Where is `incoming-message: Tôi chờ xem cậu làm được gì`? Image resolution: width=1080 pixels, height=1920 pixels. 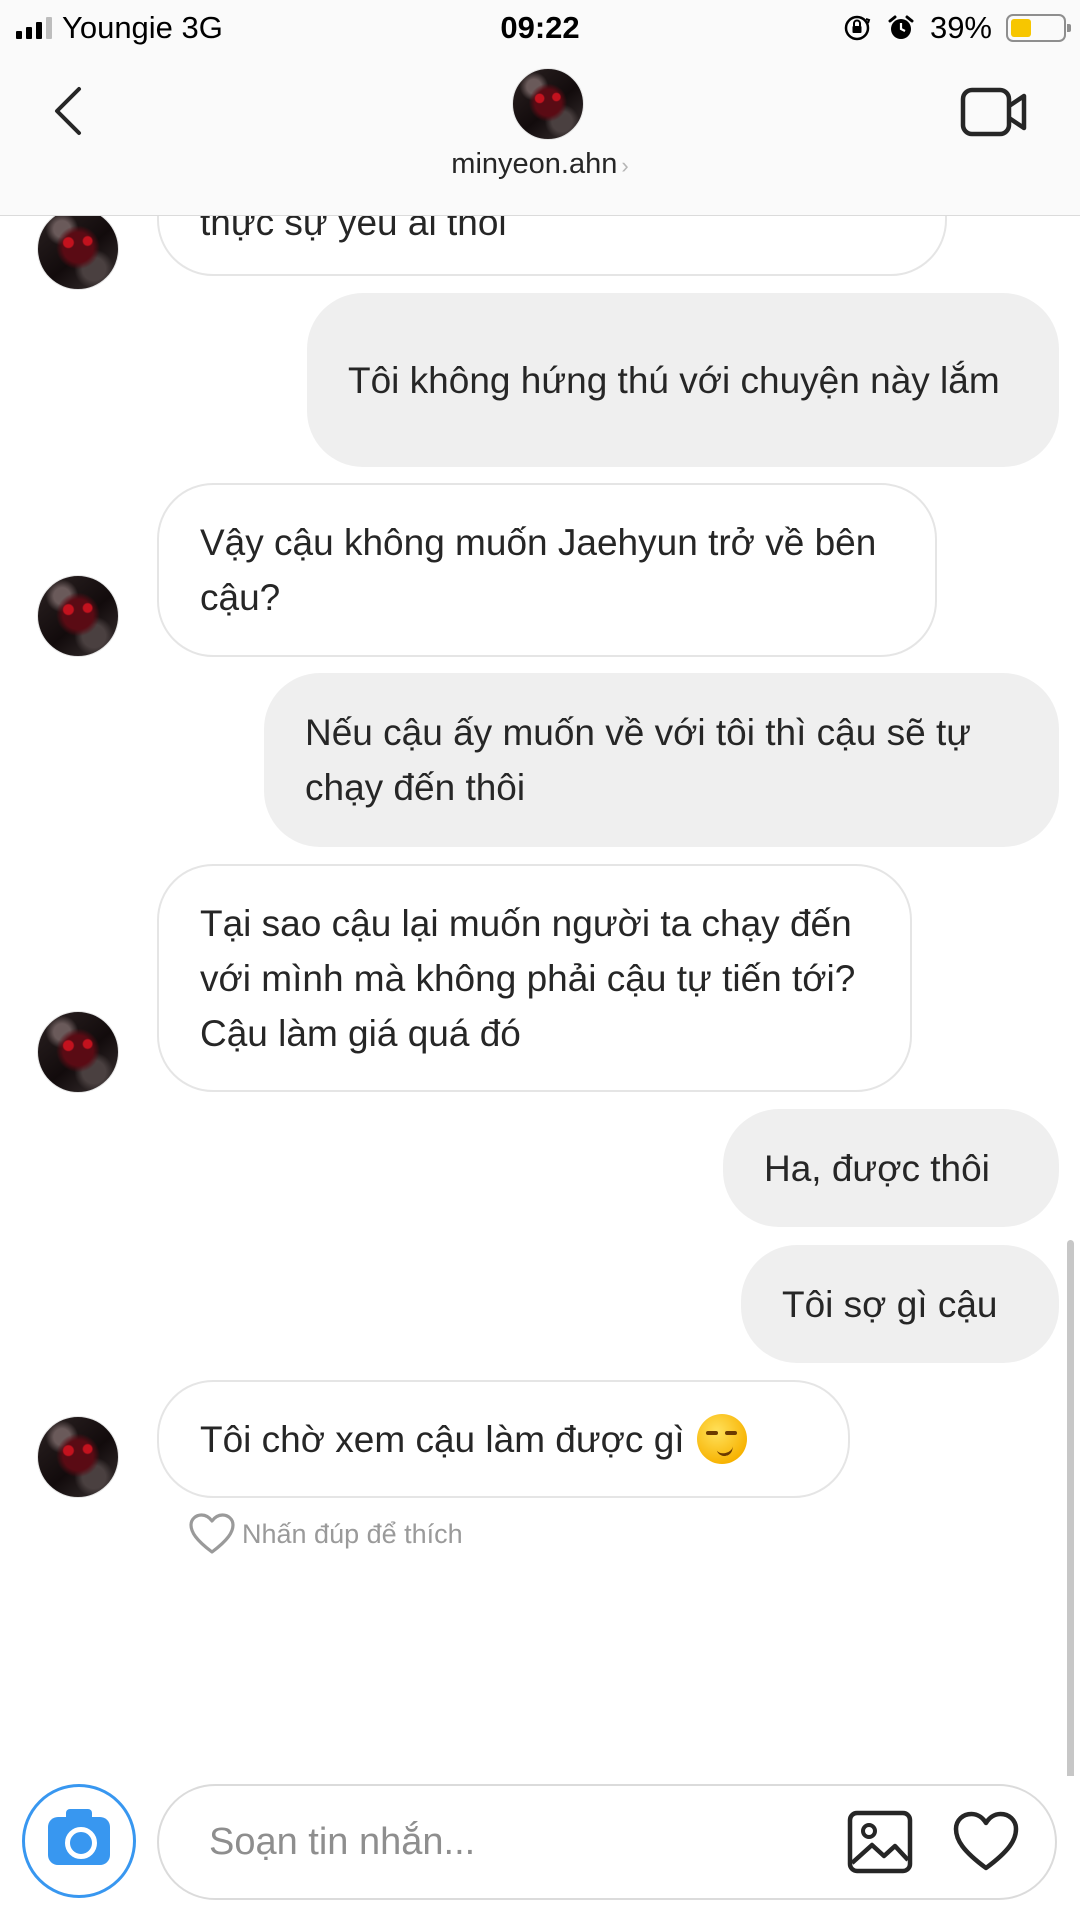 incoming-message: Tôi chờ xem cậu làm được gì is located at coordinates (503, 1439).